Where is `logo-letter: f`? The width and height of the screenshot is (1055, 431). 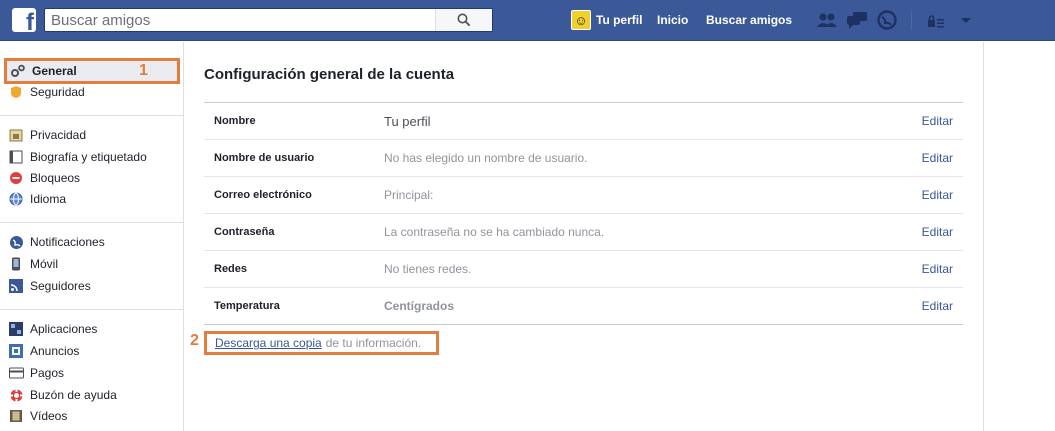 logo-letter: f is located at coordinates (30, 21).